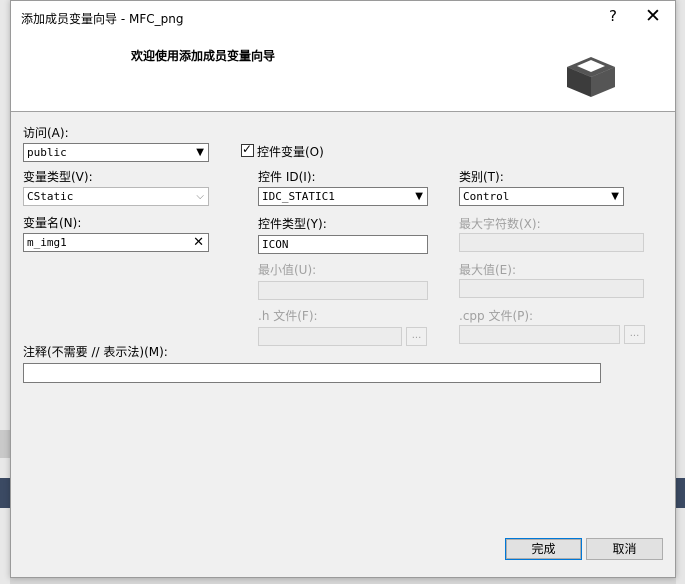 The image size is (685, 584). Describe the element at coordinates (496, 316) in the screenshot. I see `cpp-file-label: .cpp 文件(P):` at that location.